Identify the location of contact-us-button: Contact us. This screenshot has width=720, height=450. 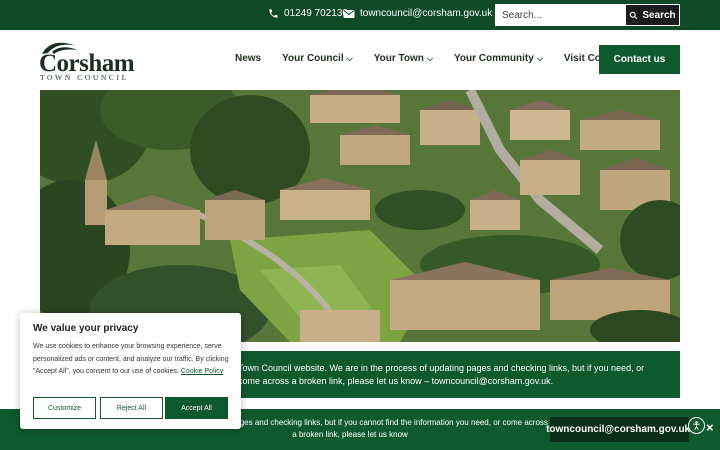
(639, 59).